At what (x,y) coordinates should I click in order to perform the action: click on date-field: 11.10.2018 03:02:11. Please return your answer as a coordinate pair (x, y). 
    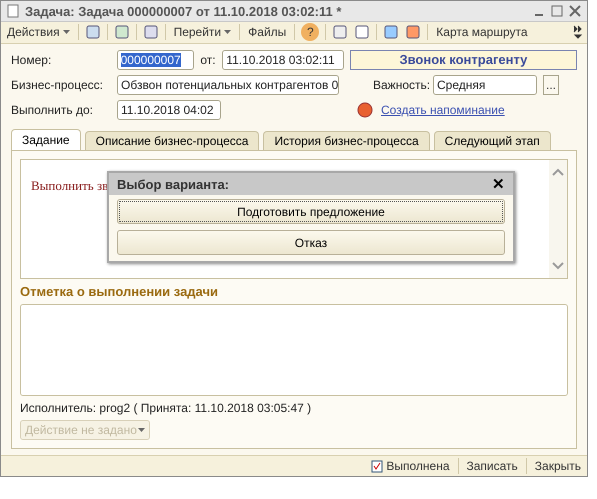
    Looking at the image, I should click on (283, 60).